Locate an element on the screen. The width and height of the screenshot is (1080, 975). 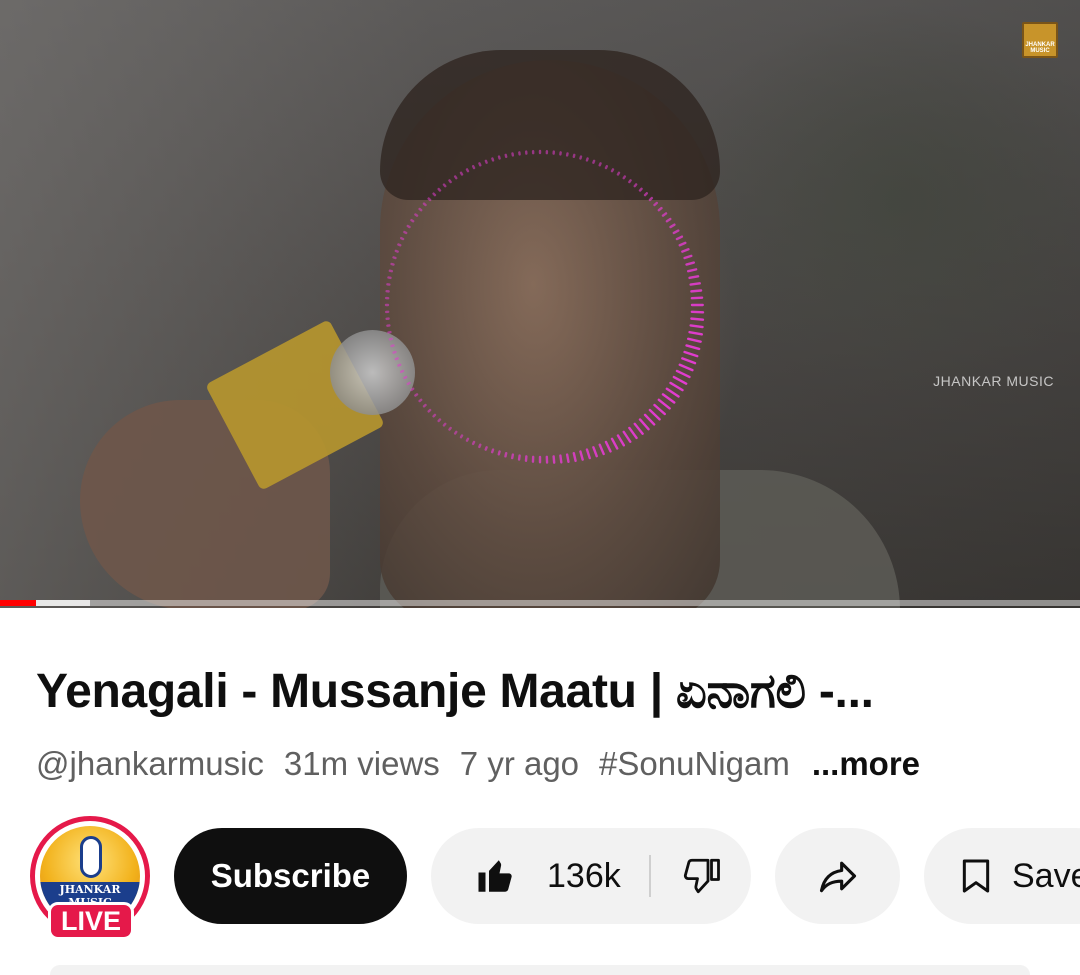
thumbs-down-icon is located at coordinates (701, 876).